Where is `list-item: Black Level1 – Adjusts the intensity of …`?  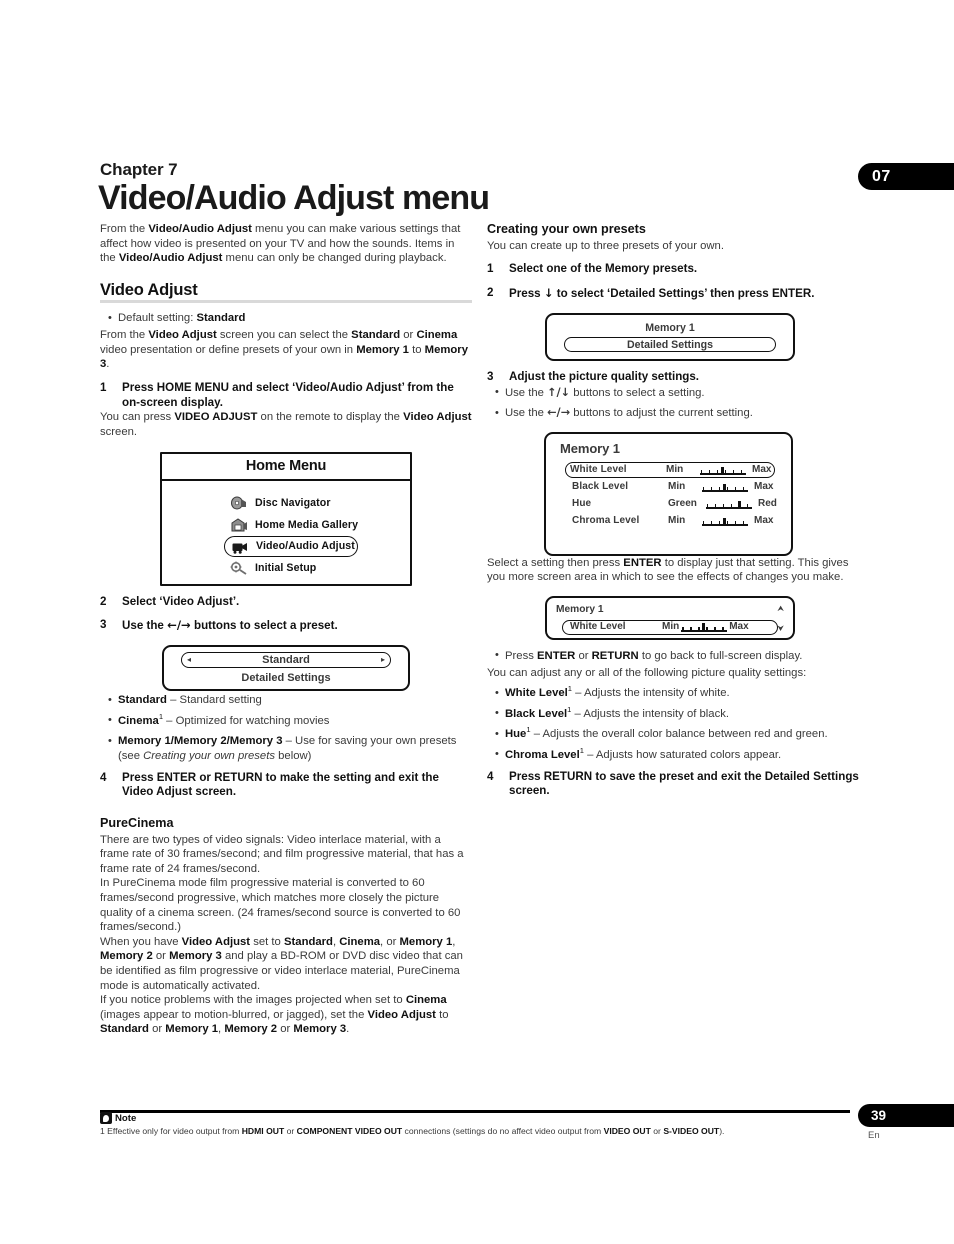 list-item: Black Level1 – Adjusts the intensity of … is located at coordinates (677, 714).